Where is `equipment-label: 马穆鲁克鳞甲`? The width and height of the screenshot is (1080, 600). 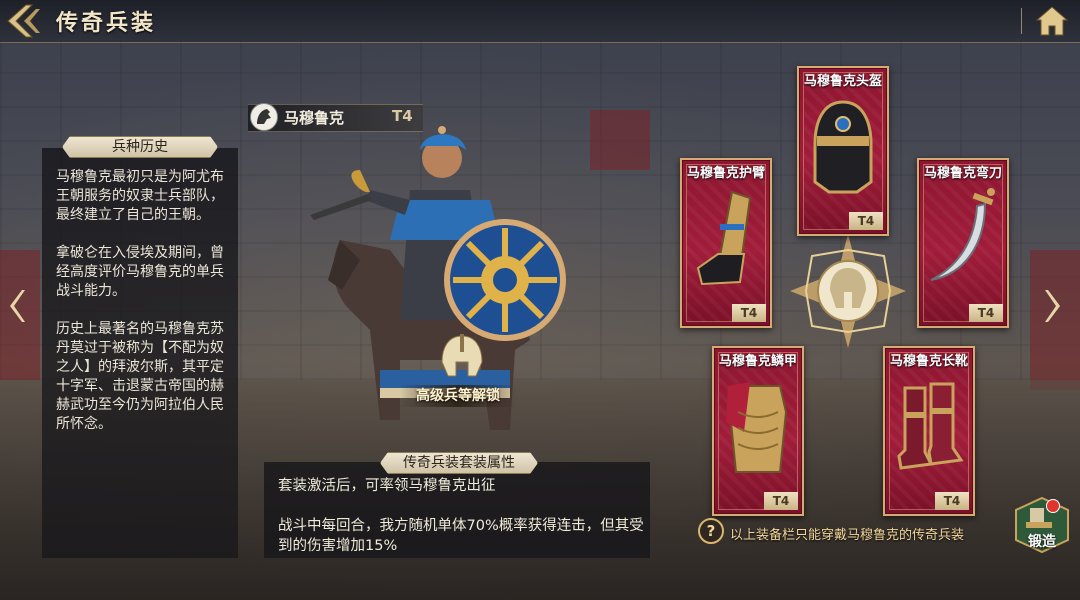
equipment-label: 马穆鲁克鳞甲 is located at coordinates (757, 361).